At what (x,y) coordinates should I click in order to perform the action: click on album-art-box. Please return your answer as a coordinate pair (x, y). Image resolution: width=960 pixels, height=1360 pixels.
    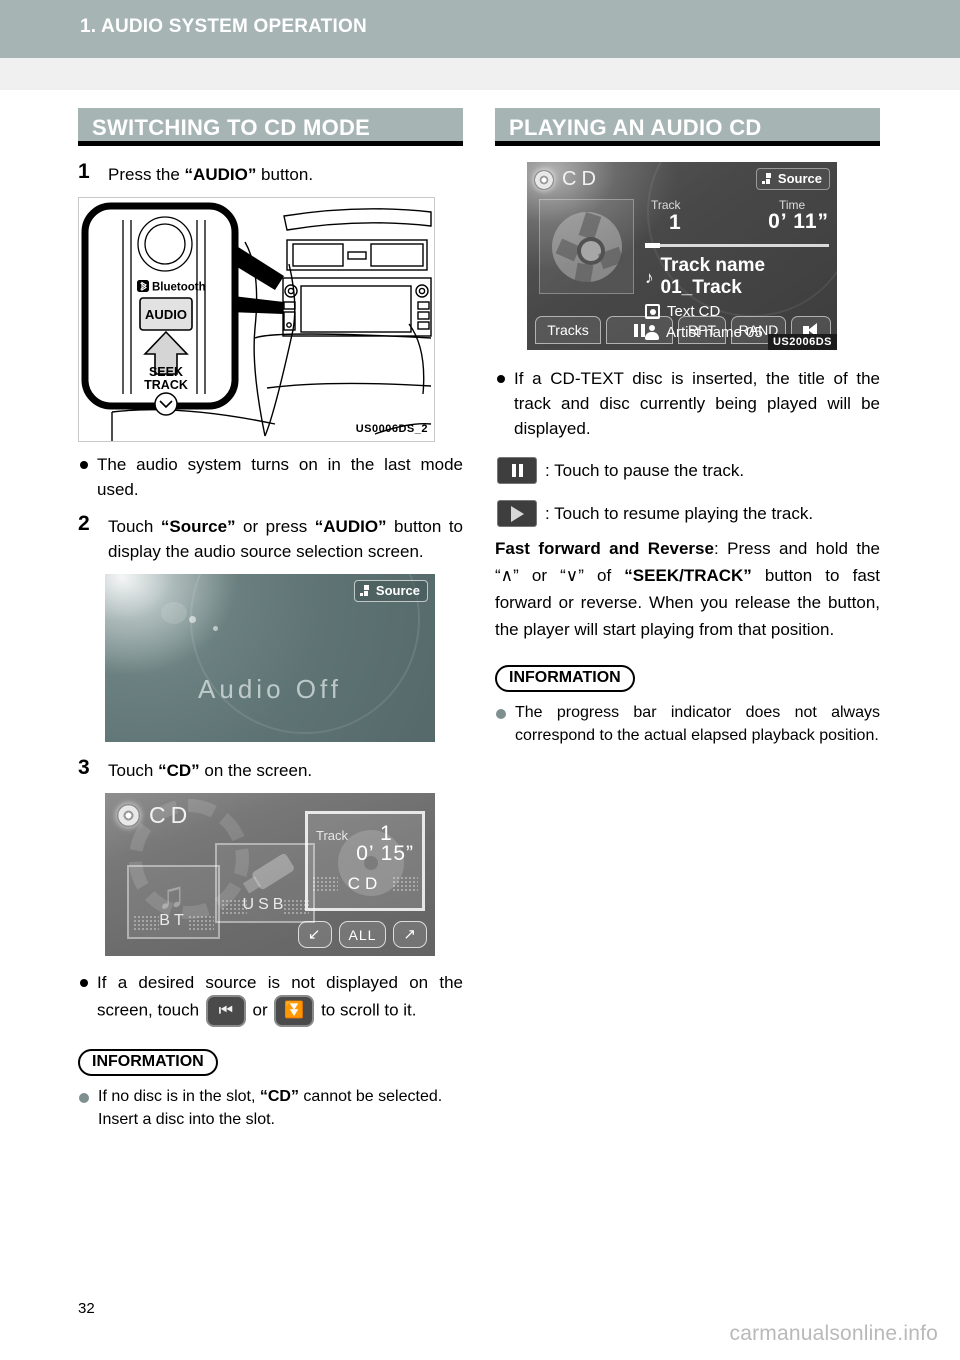
    Looking at the image, I should click on (586, 246).